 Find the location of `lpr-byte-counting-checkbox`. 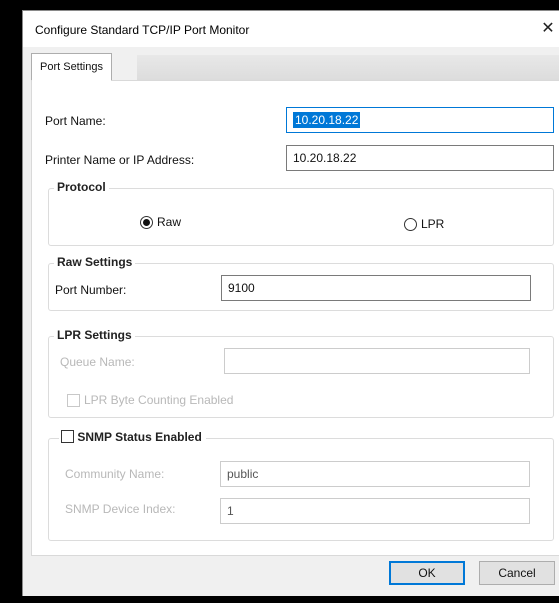

lpr-byte-counting-checkbox is located at coordinates (73, 400).